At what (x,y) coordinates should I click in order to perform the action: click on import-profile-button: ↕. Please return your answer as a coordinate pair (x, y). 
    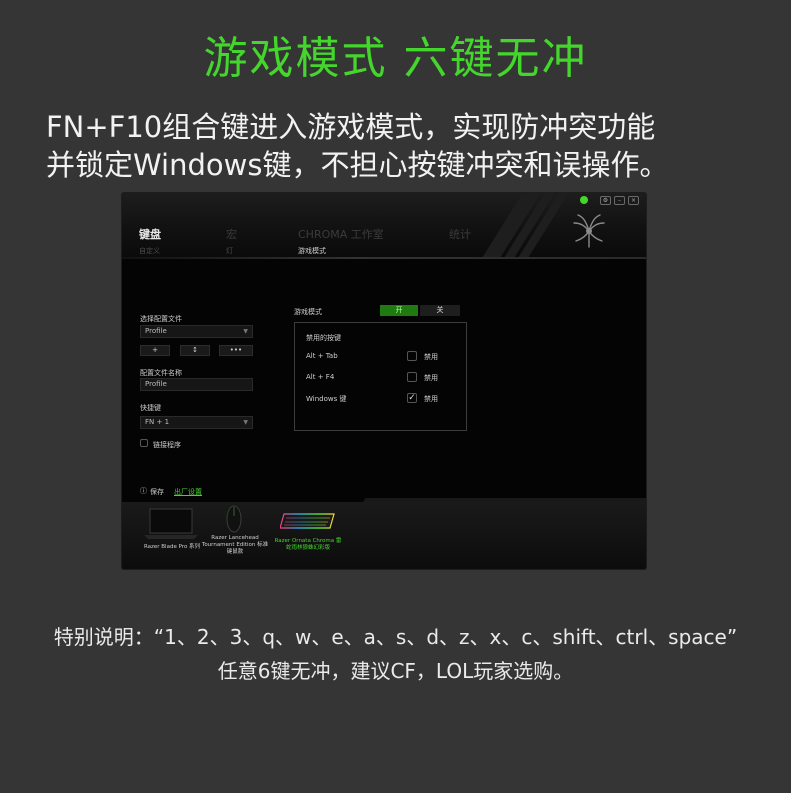
    Looking at the image, I should click on (195, 350).